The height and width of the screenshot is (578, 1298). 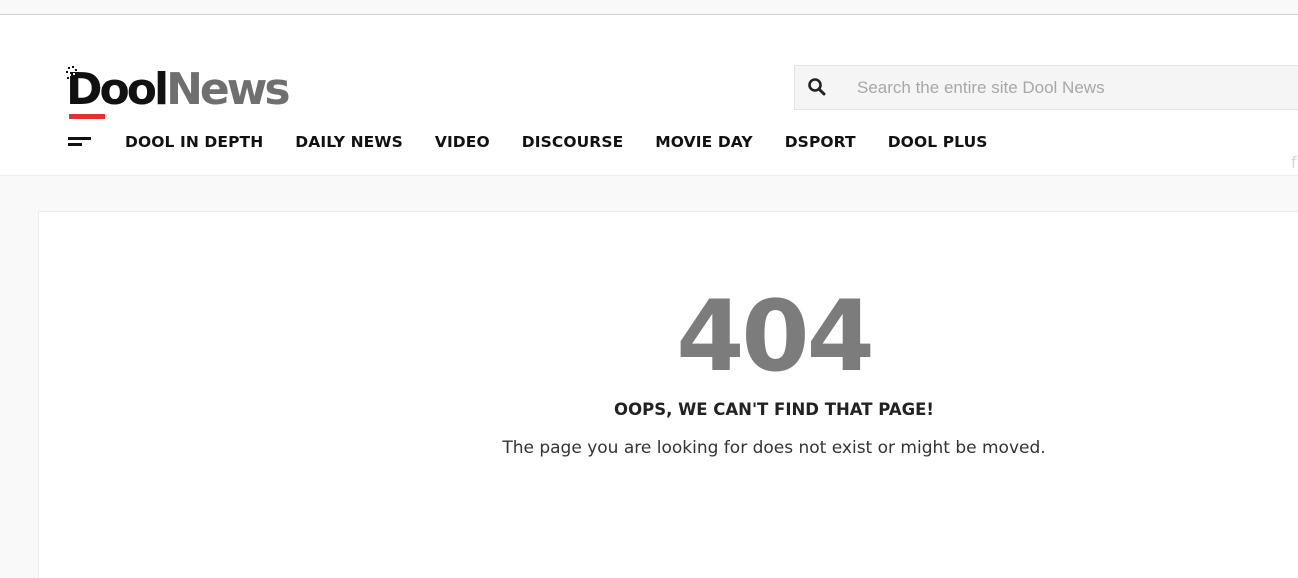 I want to click on logo-word-news: News, so click(x=228, y=89).